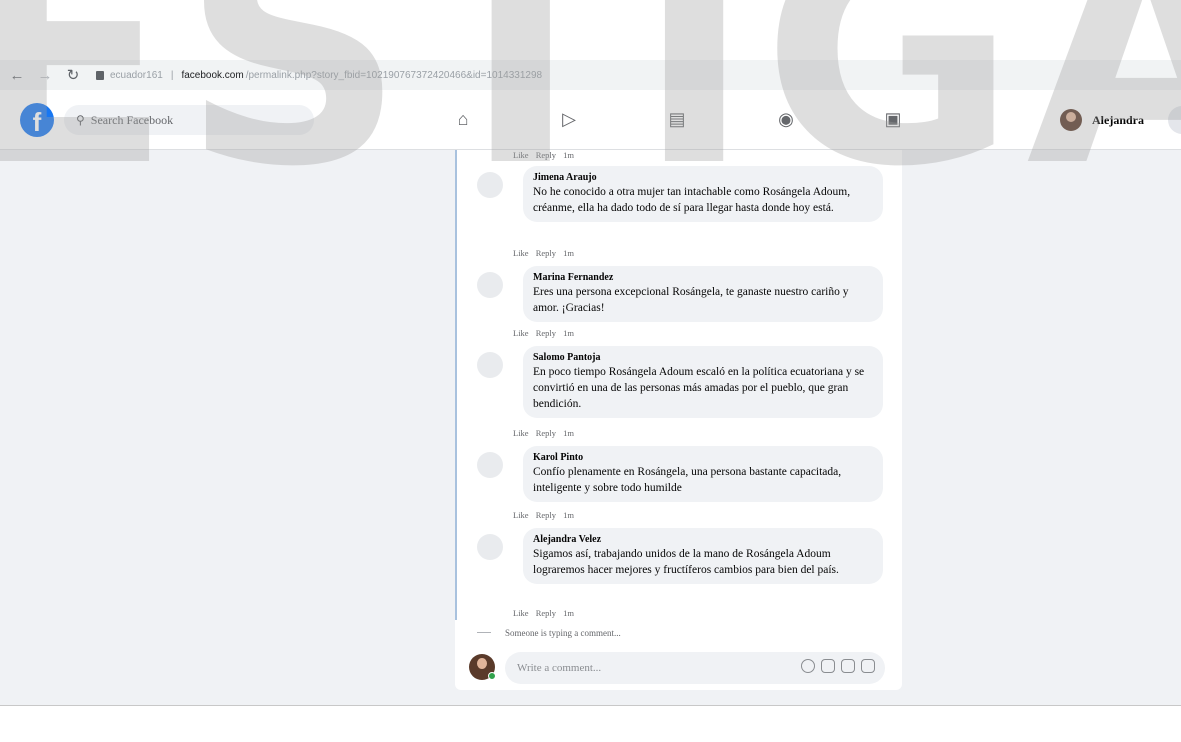 The height and width of the screenshot is (742, 1181). What do you see at coordinates (189, 120) in the screenshot?
I see `search-input: ⚲ Search Facebook` at bounding box center [189, 120].